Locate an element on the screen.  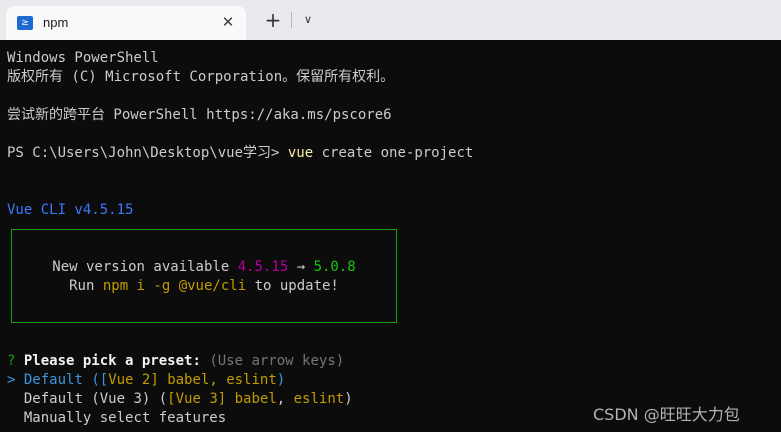
preset-hint: (Use arrow keys) is located at coordinates (277, 361).